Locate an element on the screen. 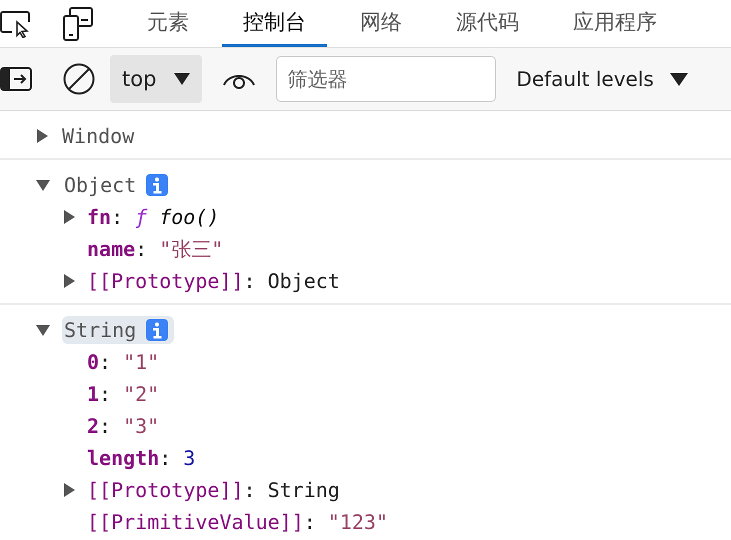 The image size is (731, 540). panel-tab: 应用程序 is located at coordinates (615, 23).